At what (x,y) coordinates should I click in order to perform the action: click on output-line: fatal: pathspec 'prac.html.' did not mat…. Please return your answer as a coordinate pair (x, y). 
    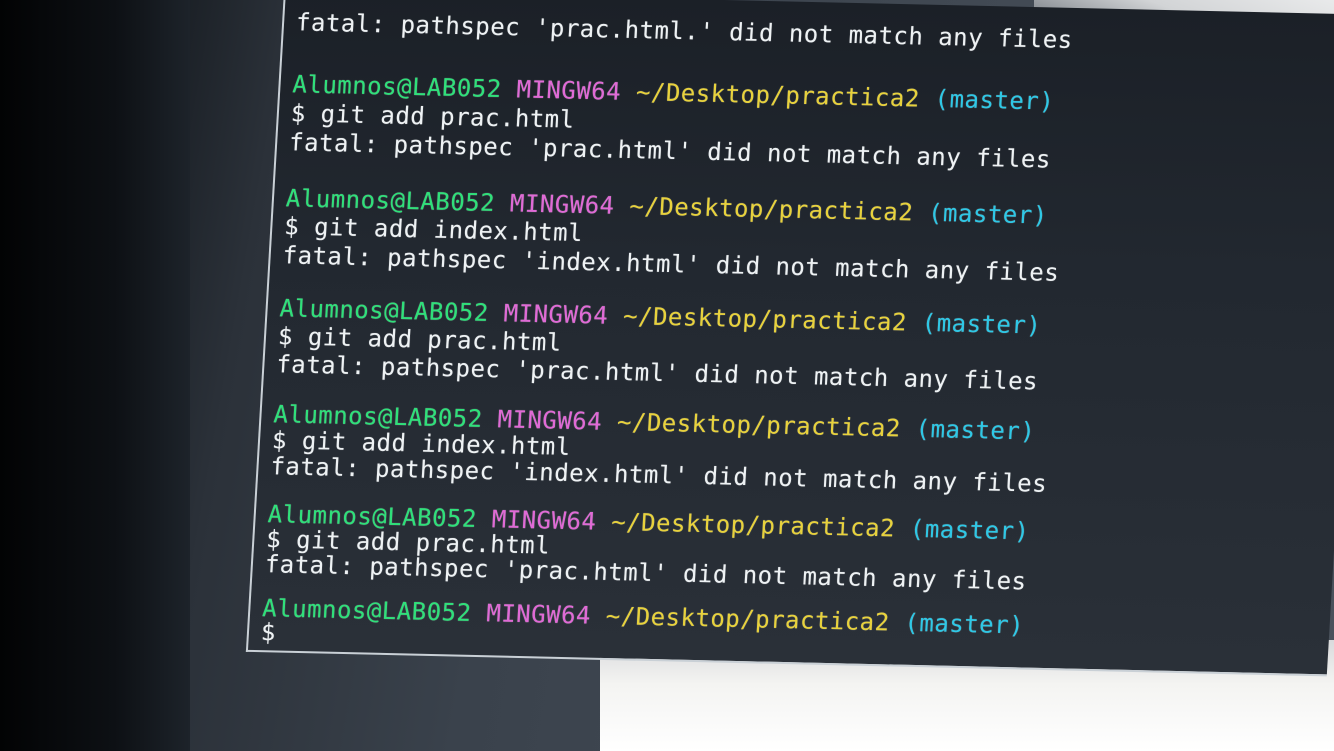
    Looking at the image, I should click on (684, 31).